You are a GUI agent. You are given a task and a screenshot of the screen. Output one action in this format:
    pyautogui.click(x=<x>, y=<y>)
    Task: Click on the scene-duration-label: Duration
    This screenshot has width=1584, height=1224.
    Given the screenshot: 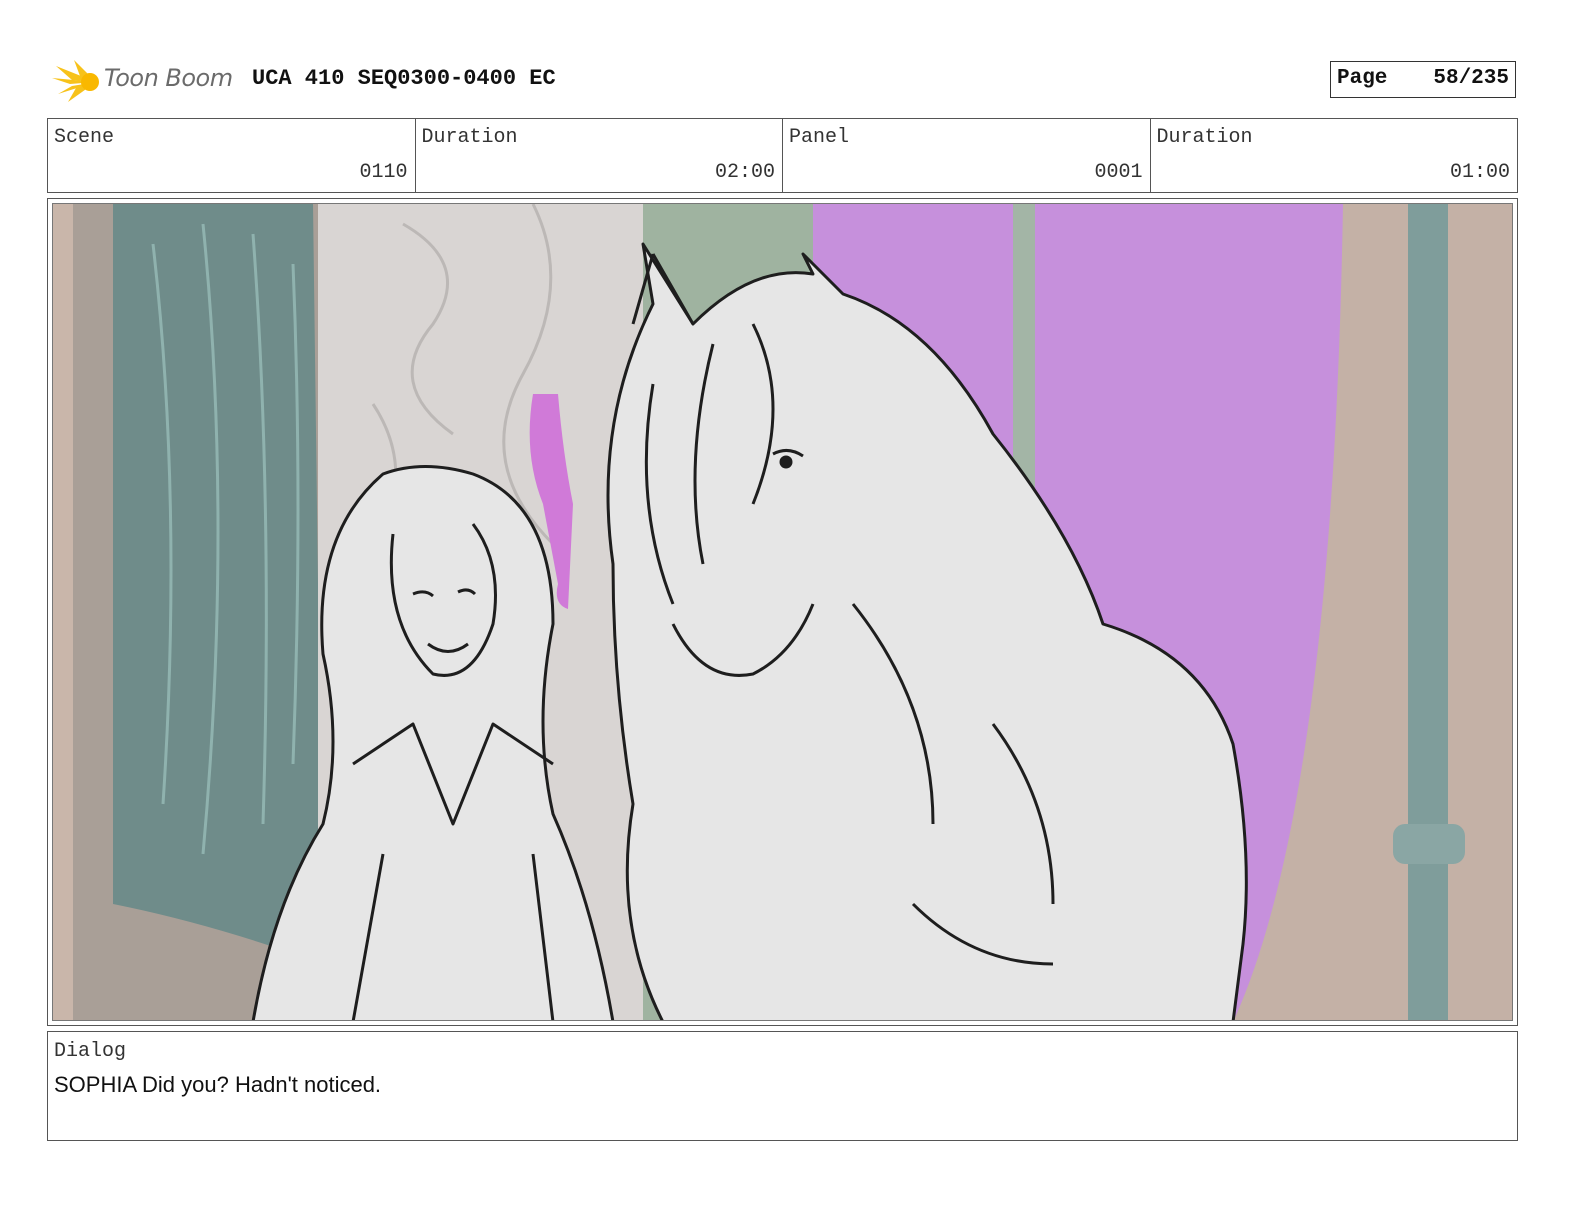 What is the action you would take?
    pyautogui.click(x=469, y=137)
    